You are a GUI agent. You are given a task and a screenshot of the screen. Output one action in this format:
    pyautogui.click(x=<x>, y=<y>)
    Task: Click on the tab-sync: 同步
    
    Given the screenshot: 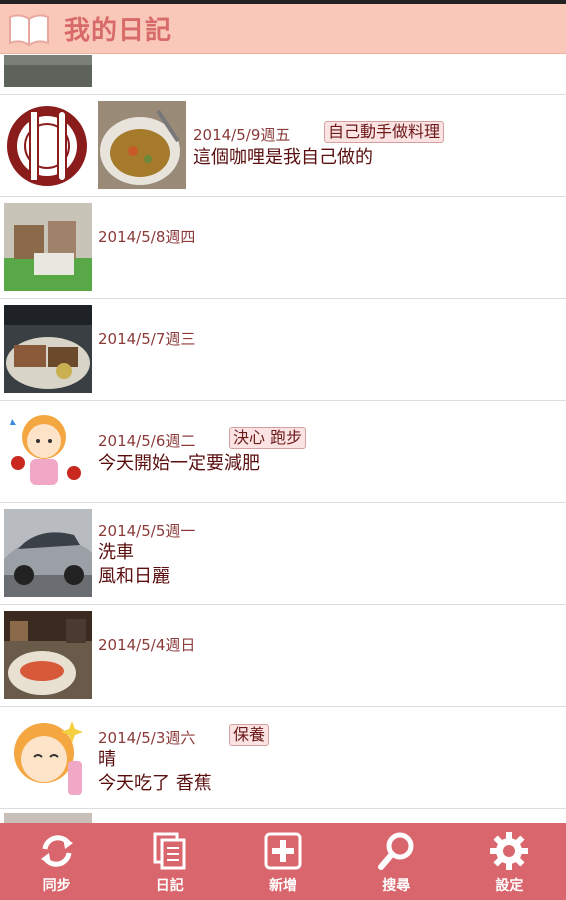 What is the action you would take?
    pyautogui.click(x=56, y=861)
    